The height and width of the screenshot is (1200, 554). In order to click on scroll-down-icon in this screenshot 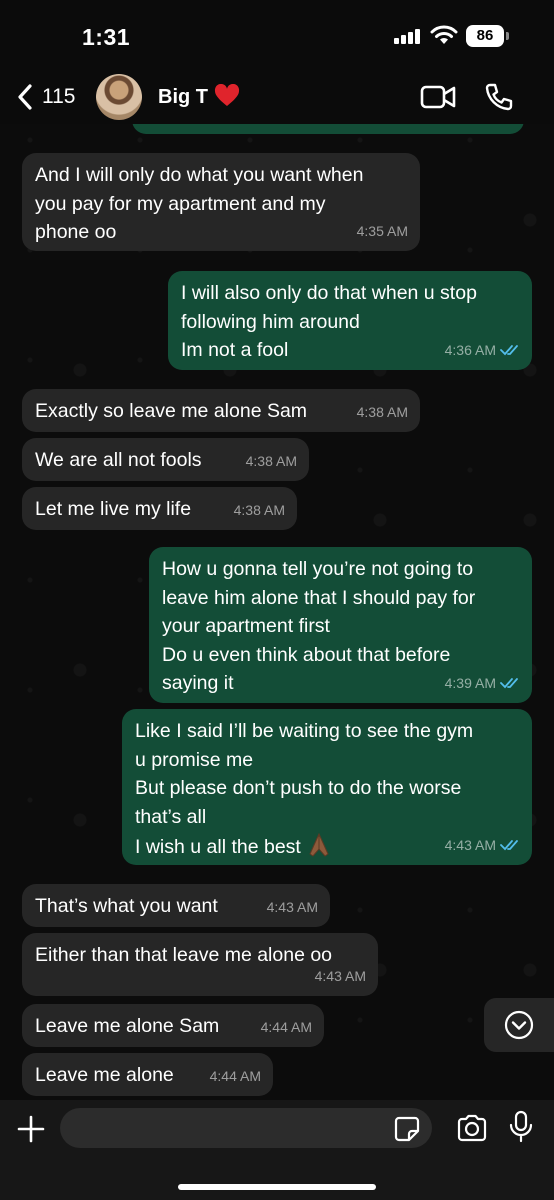, I will do `click(519, 1025)`.